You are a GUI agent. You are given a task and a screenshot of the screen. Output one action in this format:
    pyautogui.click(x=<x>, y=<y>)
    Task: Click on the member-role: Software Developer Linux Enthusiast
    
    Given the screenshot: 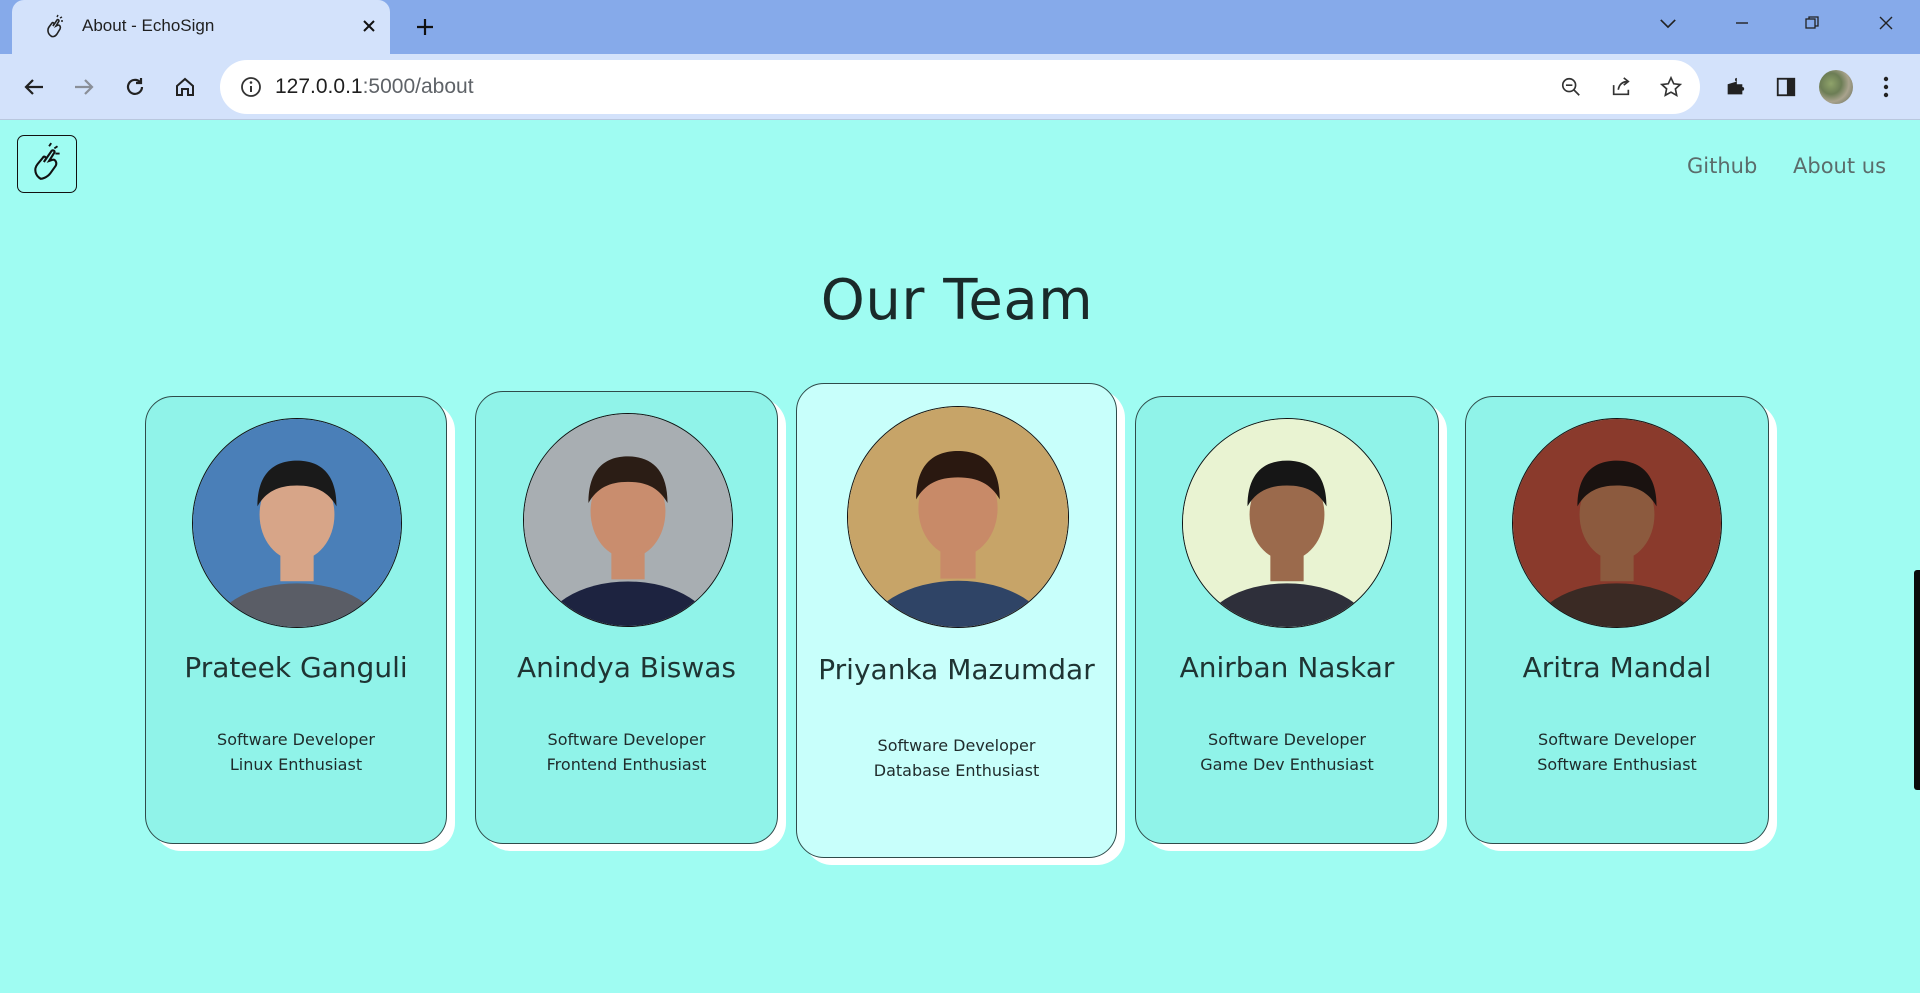 What is the action you would take?
    pyautogui.click(x=296, y=752)
    